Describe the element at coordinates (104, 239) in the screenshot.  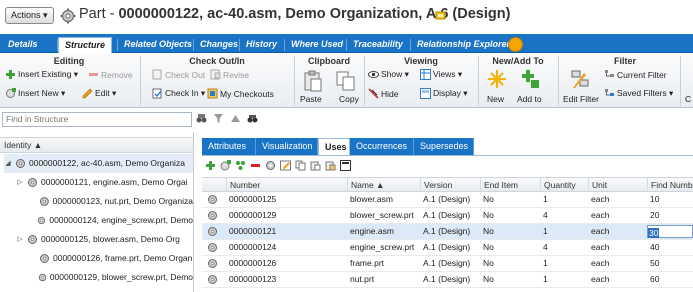
I see `tree-node: ▷ 0000000125, blower.asm, Demo Org` at that location.